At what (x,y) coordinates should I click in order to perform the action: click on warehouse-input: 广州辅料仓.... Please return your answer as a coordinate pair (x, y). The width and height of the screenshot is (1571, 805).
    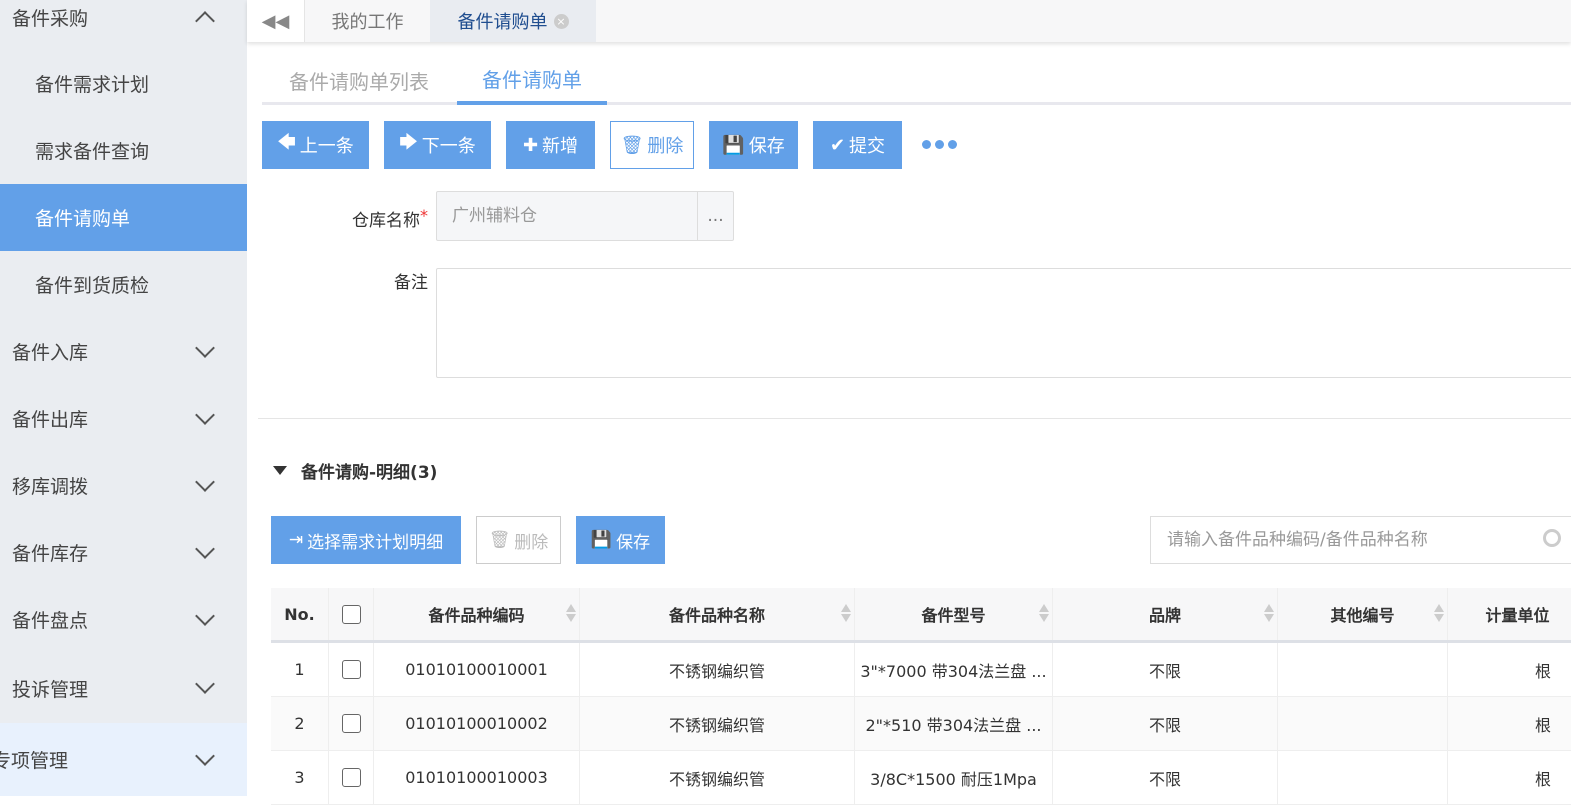
    Looking at the image, I should click on (585, 216).